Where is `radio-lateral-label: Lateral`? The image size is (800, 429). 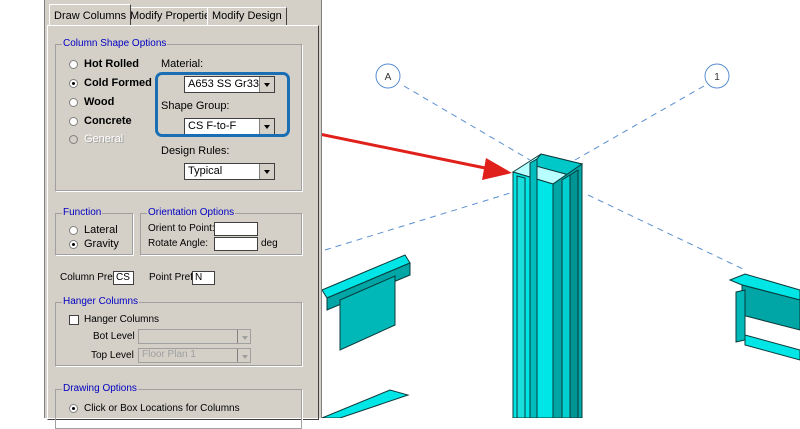 radio-lateral-label: Lateral is located at coordinates (101, 230).